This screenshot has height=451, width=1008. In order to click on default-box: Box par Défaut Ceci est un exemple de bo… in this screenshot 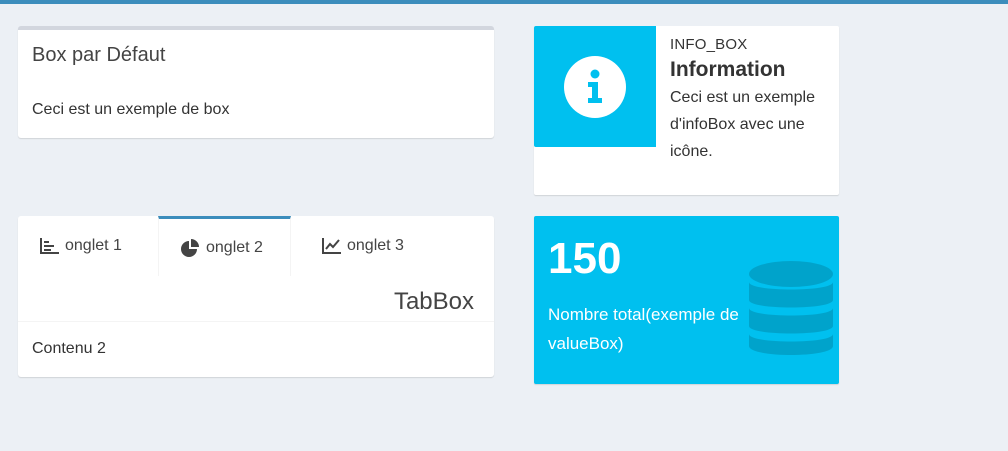, I will do `click(256, 82)`.